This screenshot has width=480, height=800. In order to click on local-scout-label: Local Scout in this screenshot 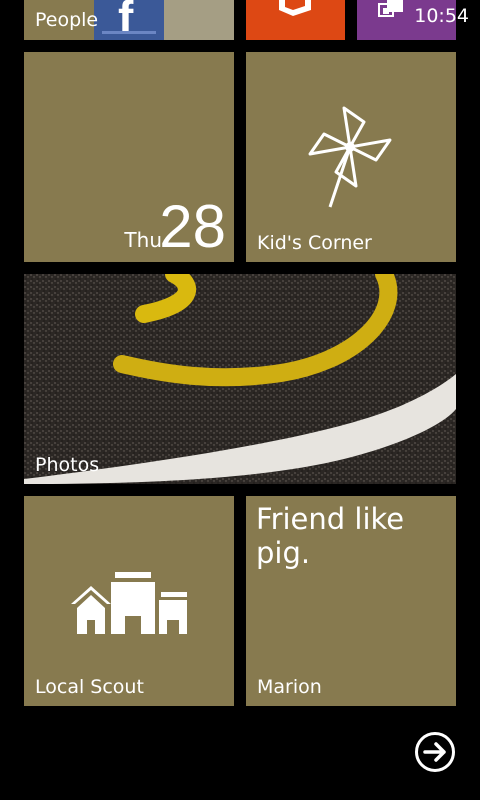, I will do `click(89, 687)`.